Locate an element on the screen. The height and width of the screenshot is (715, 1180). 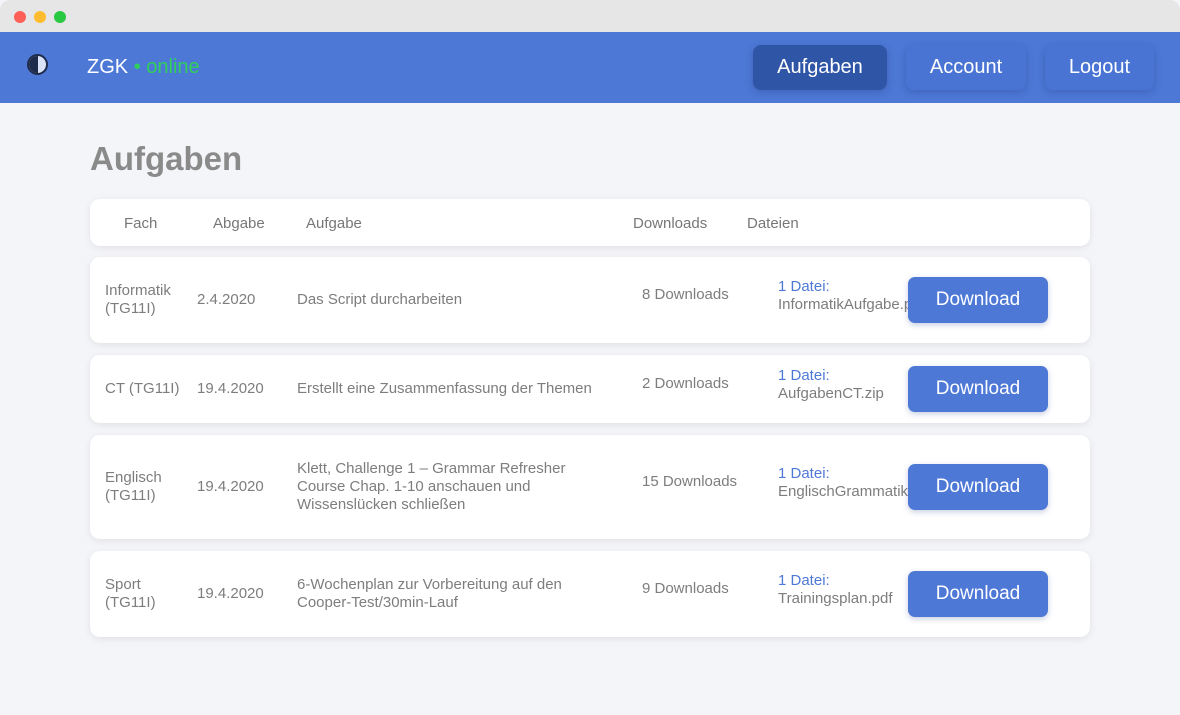
row-aufgabe: Erstellt eine Zusammenfassung der Themen is located at coordinates (444, 388).